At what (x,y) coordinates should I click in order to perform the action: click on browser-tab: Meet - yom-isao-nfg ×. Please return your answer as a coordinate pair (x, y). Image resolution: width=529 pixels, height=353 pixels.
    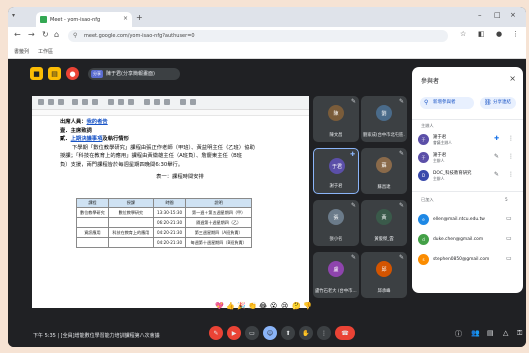
    Looking at the image, I should click on (84, 19).